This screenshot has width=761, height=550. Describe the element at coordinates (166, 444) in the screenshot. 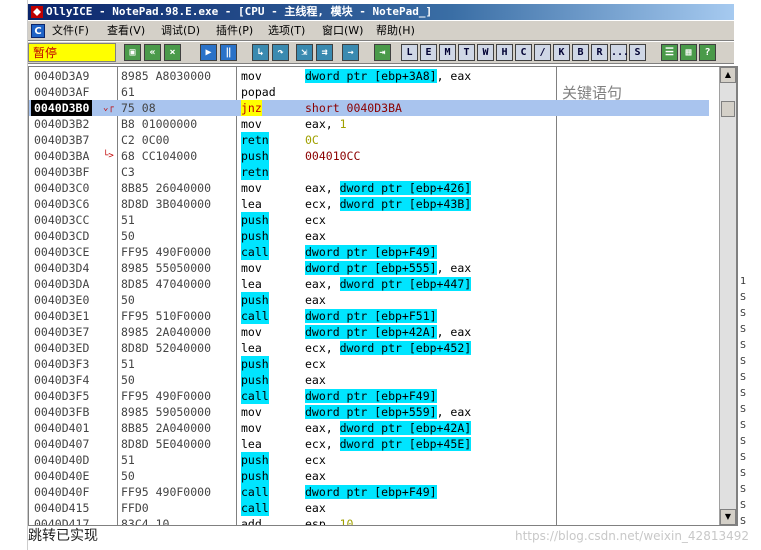

I see `row-hex: 8D8D 5E040000` at that location.